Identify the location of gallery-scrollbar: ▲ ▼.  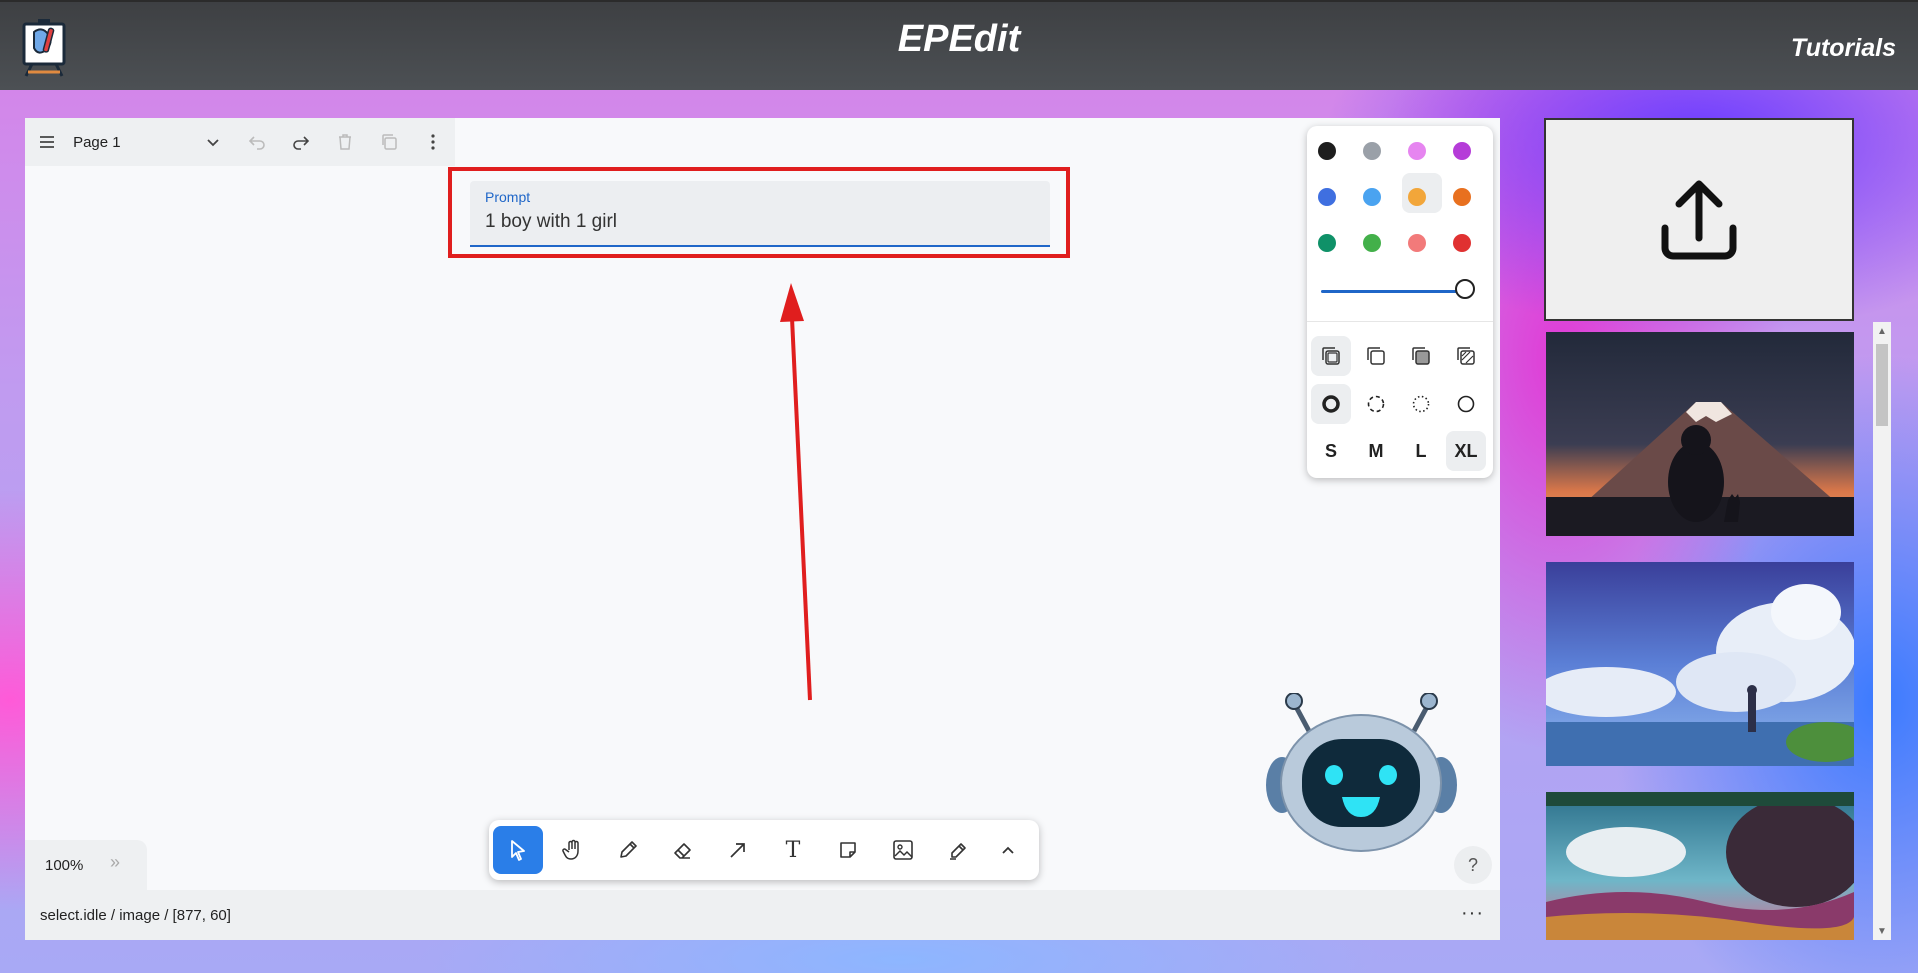
(1882, 631).